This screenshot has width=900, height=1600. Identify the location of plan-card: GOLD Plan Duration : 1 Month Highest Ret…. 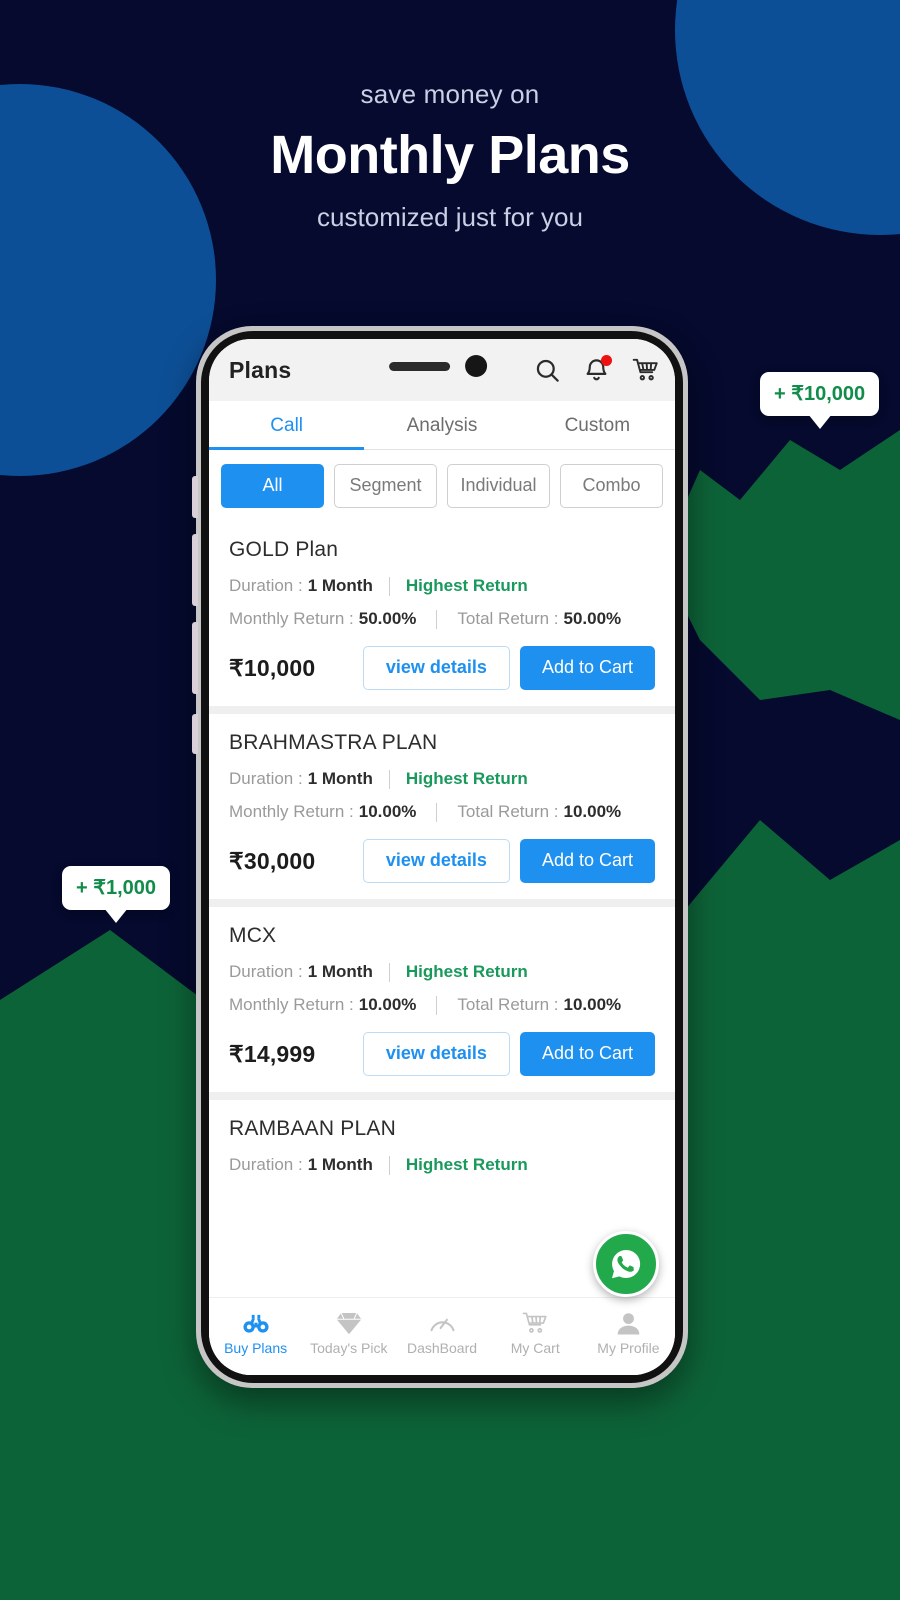
(442, 613).